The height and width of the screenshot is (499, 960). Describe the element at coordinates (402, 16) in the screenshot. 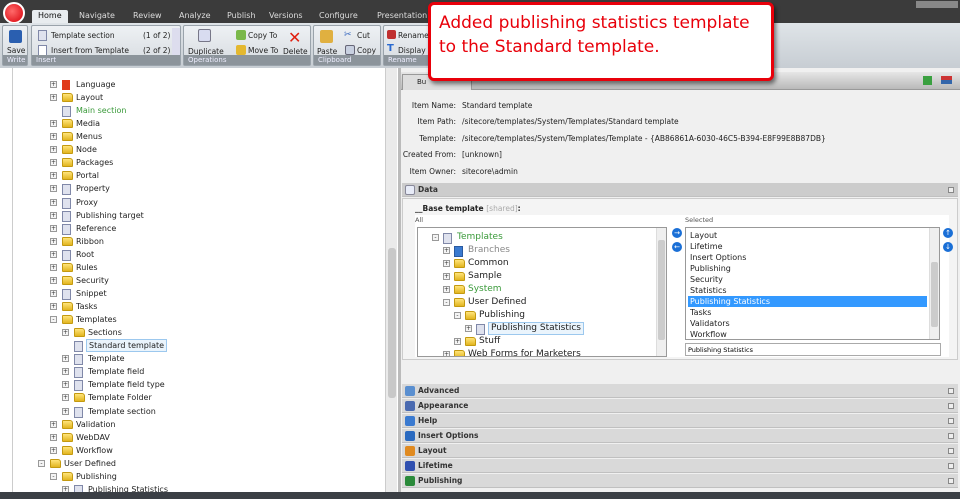

I see `tab-presentation: Presentation` at that location.